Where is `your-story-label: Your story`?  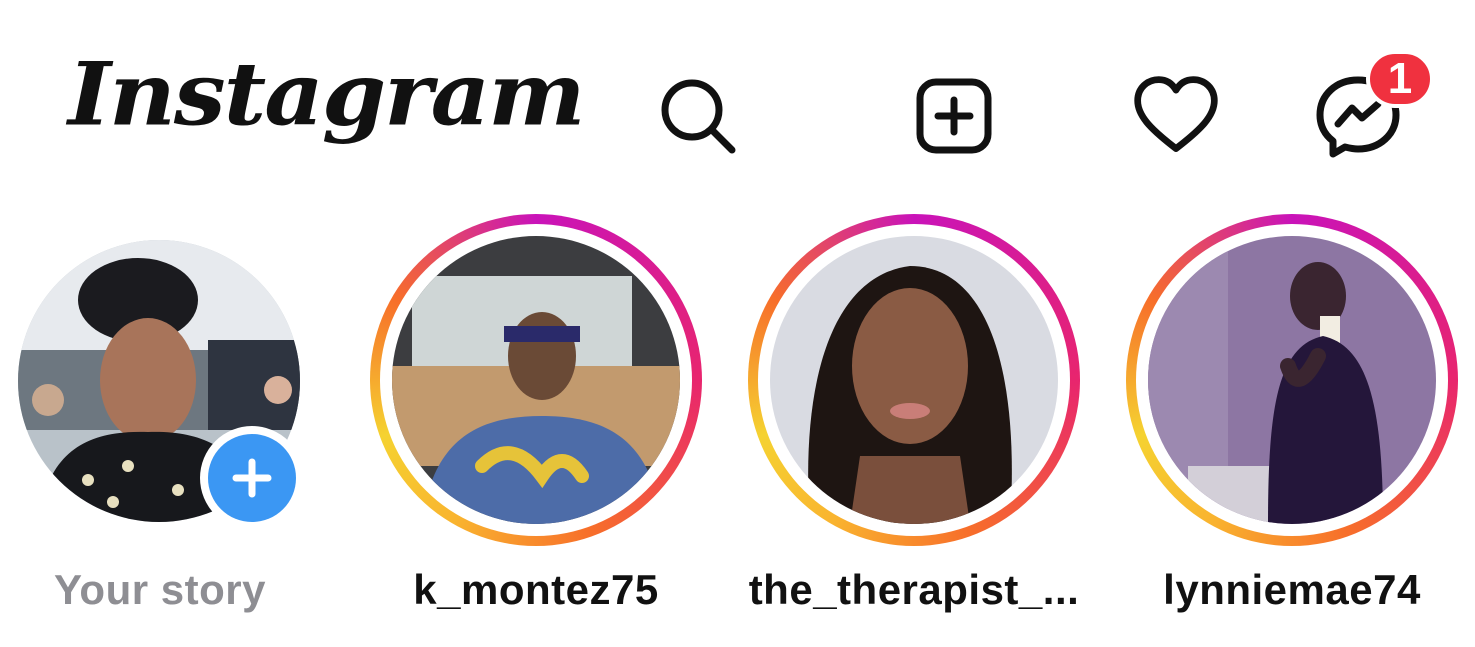 your-story-label: Your story is located at coordinates (160, 589).